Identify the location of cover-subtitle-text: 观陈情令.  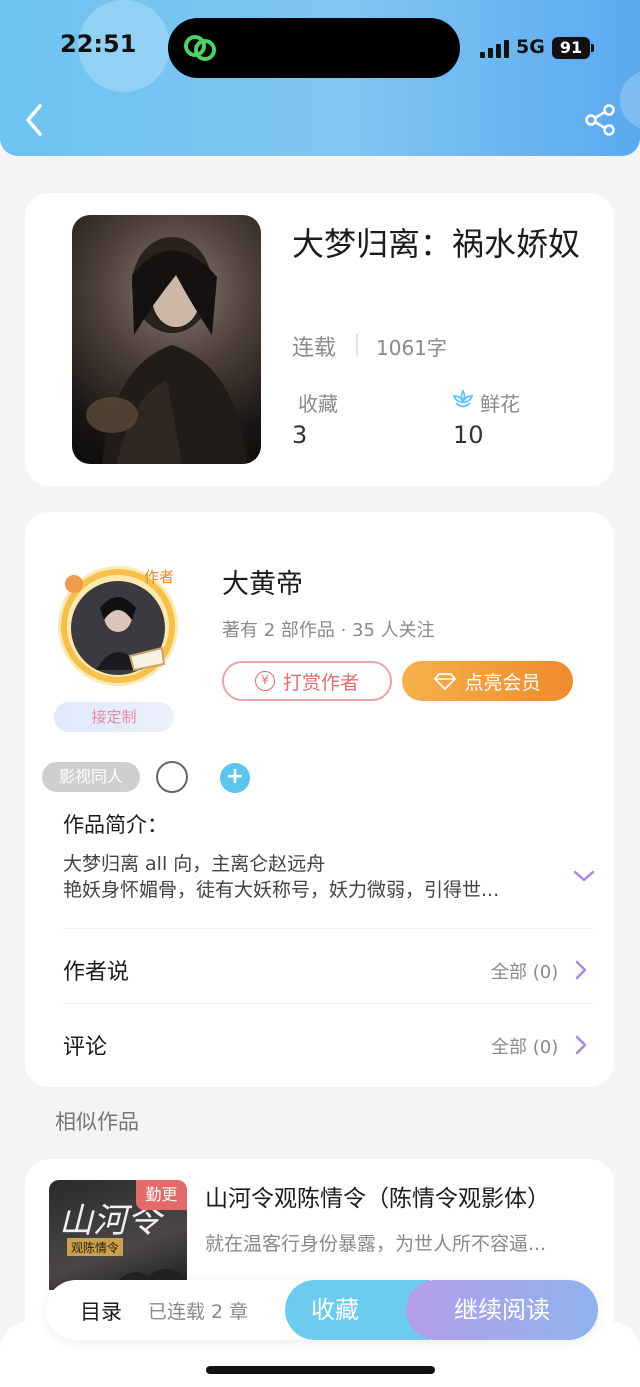
(95, 1247).